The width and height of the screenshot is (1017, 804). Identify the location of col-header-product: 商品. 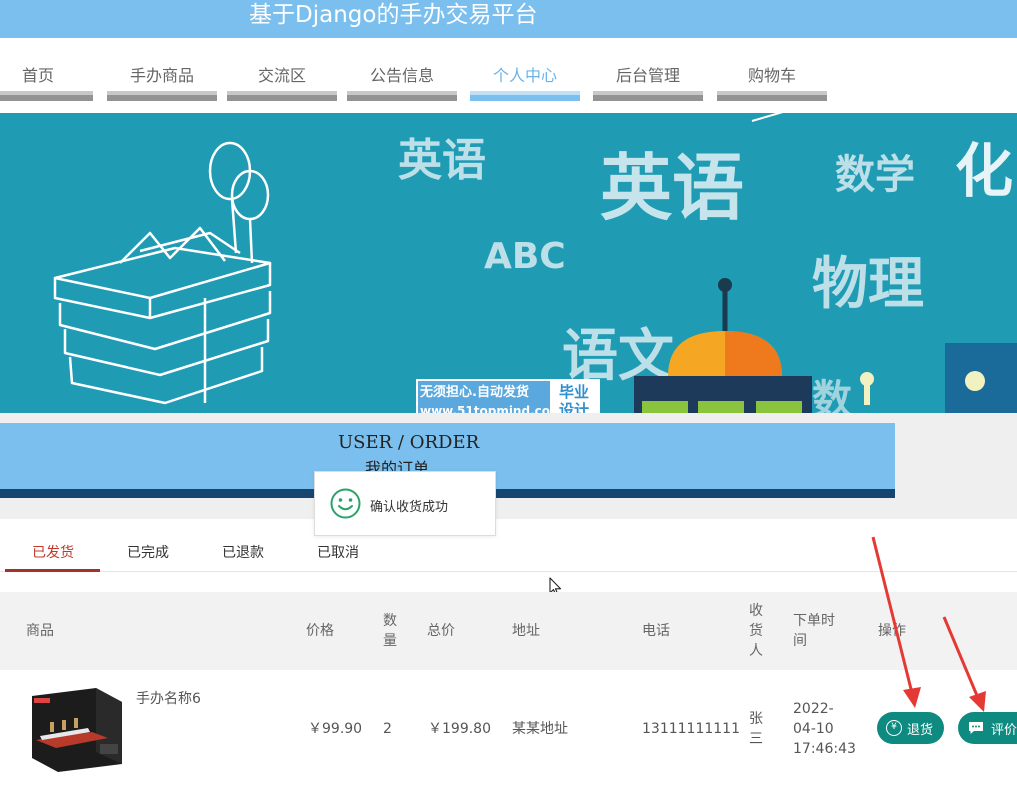
(40, 631).